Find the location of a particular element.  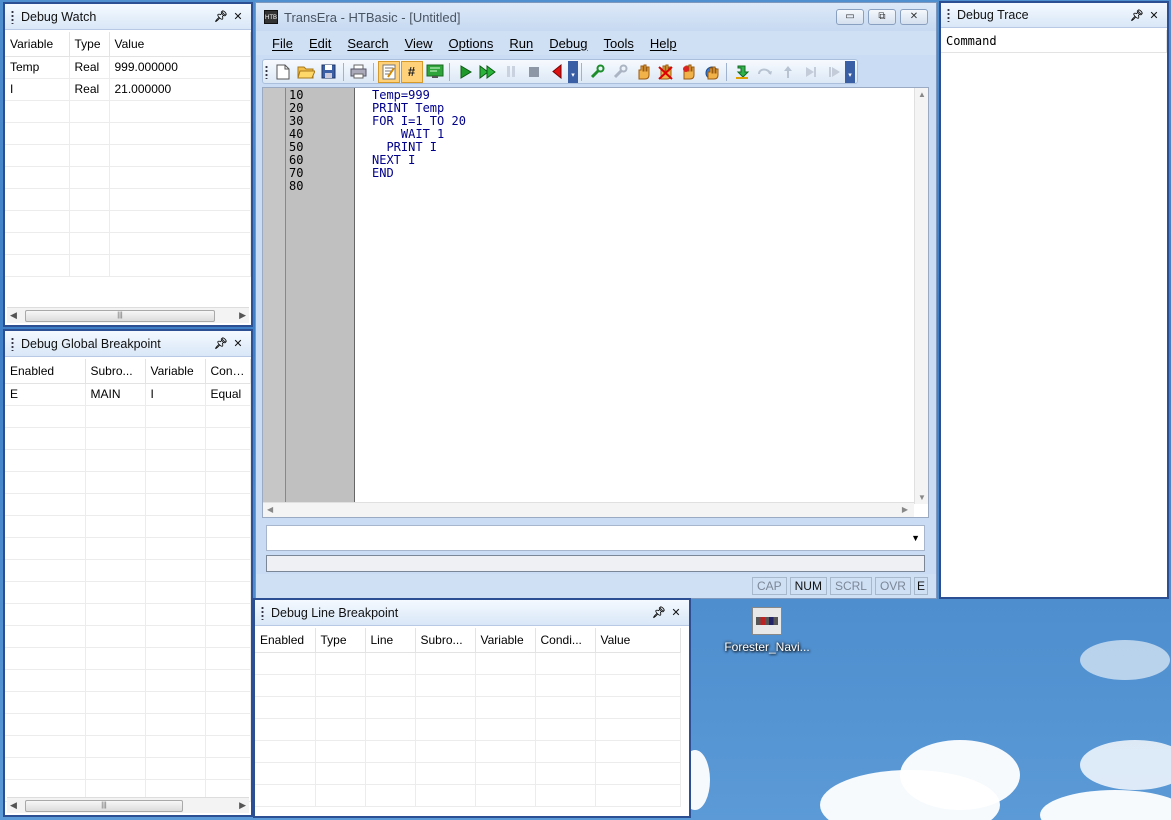

htbasic-app-icon: HTB is located at coordinates (271, 17).